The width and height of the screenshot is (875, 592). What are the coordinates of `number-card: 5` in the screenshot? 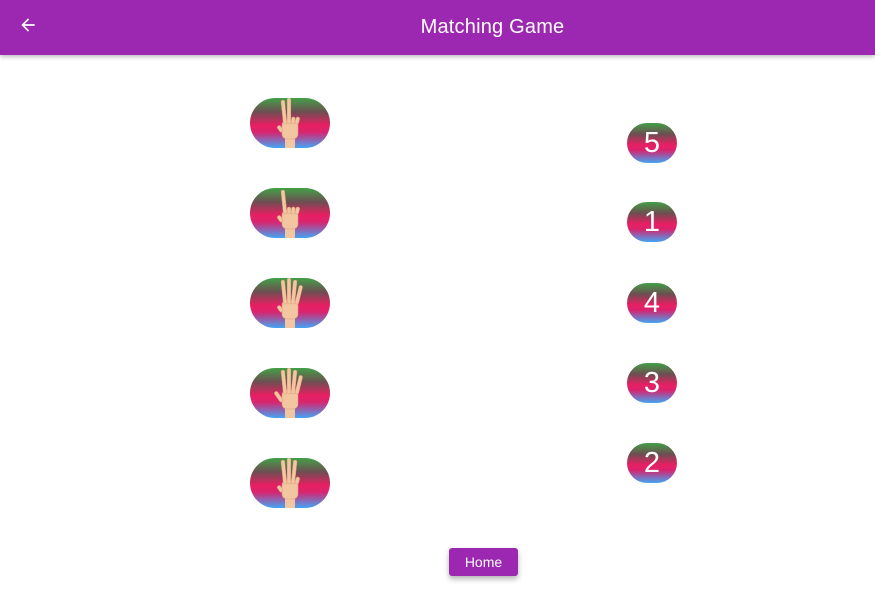 It's located at (652, 143).